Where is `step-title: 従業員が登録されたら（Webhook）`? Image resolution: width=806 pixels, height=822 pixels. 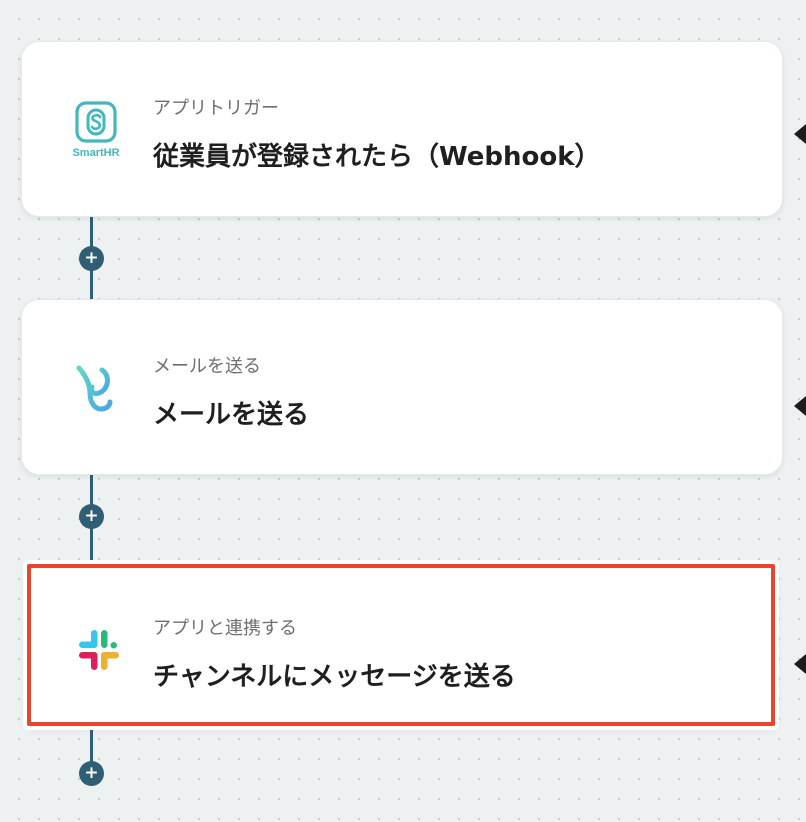
step-title: 従業員が登録されたら（Webhook） is located at coordinates (377, 157).